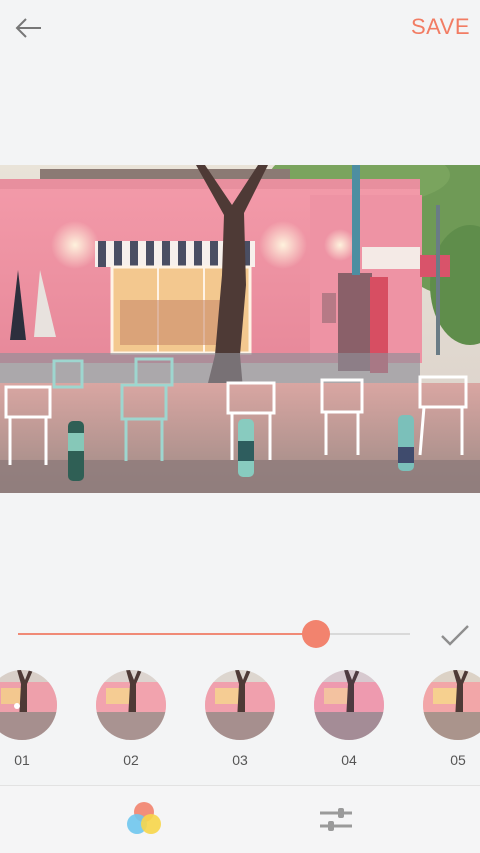 The height and width of the screenshot is (853, 480). I want to click on tab-adjust, so click(336, 820).